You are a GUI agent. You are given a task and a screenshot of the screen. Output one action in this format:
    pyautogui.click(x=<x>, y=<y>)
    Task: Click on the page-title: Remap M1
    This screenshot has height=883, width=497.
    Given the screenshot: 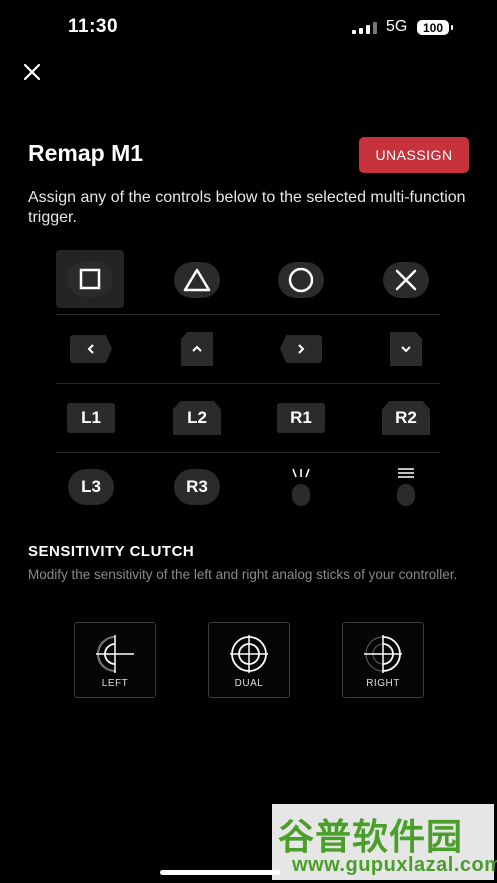 What is the action you would take?
    pyautogui.click(x=86, y=153)
    